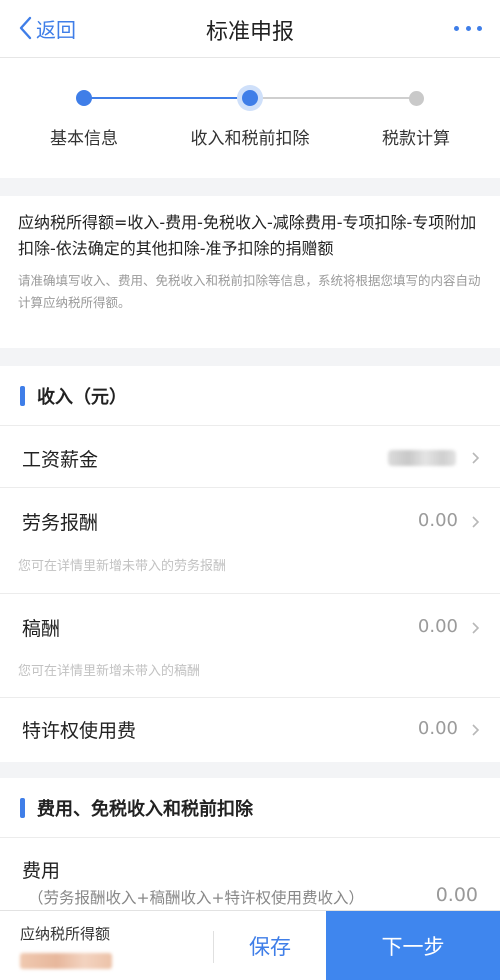 The image size is (500, 980). I want to click on step-dot-income, so click(250, 98).